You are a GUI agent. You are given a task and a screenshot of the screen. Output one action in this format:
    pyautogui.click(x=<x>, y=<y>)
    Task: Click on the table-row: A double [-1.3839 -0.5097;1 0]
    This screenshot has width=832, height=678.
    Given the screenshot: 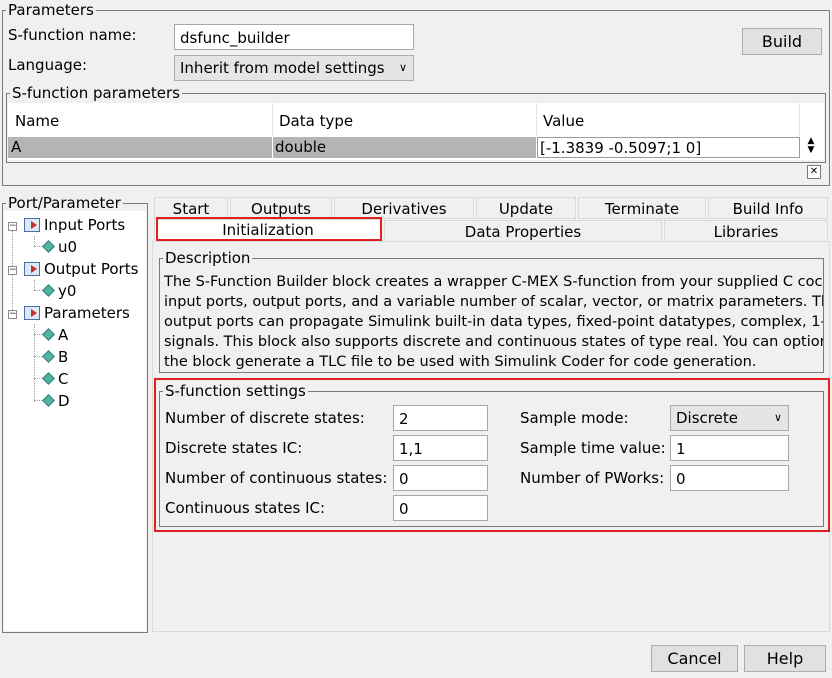 What is the action you would take?
    pyautogui.click(x=404, y=147)
    